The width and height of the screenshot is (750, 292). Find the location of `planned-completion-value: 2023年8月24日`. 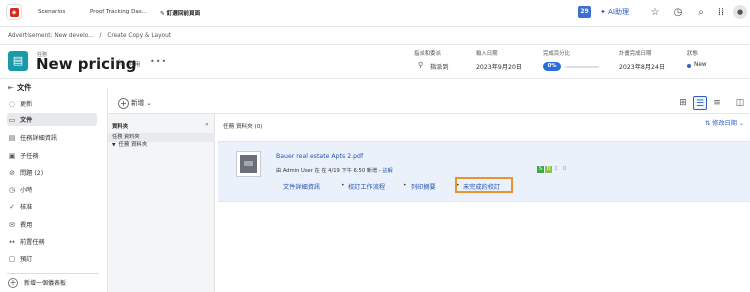

planned-completion-value: 2023年8月24日 is located at coordinates (642, 66).